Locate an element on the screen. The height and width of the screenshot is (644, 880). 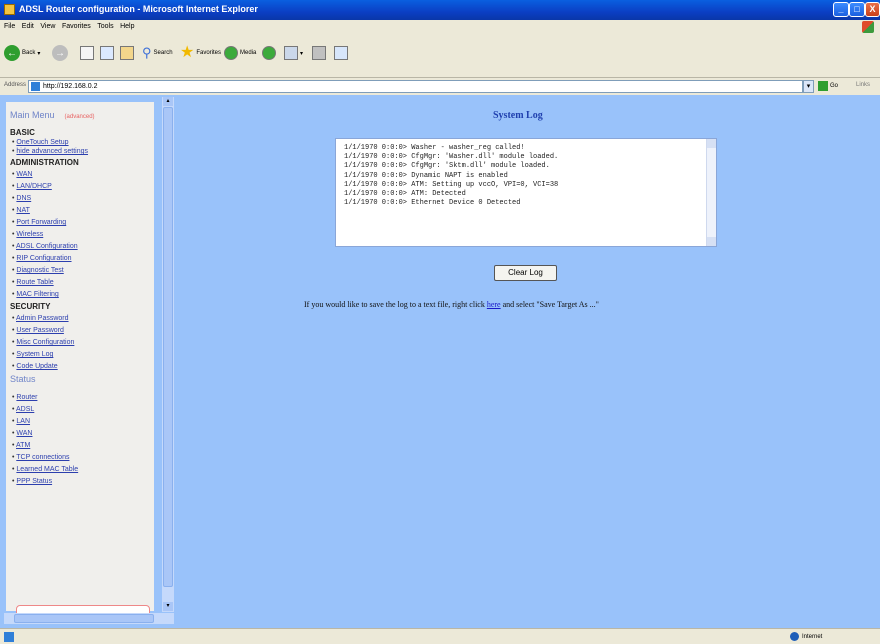
forward-arrow-icon: → is located at coordinates (60, 53).